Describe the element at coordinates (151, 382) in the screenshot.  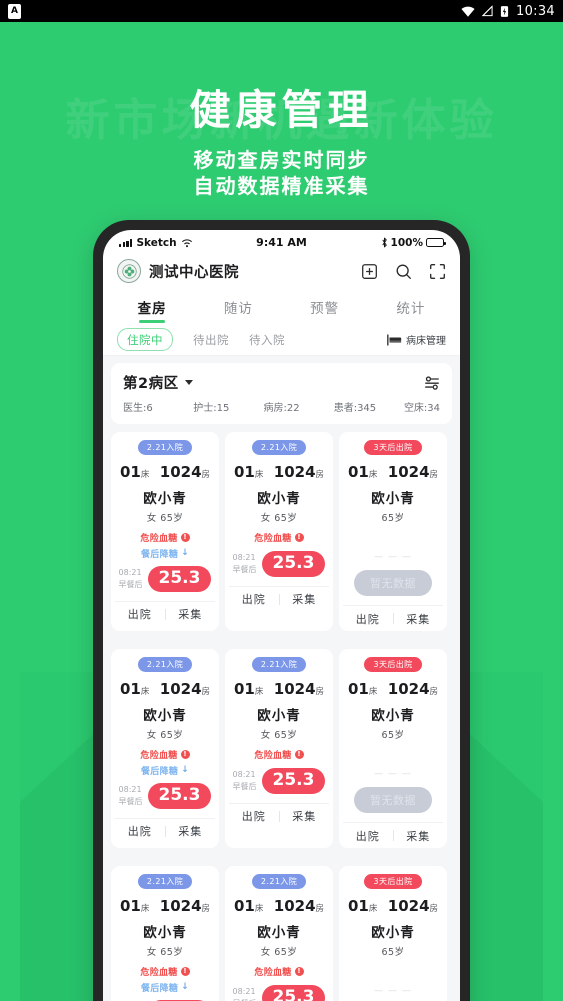
I see `ward-name: 第2病区` at that location.